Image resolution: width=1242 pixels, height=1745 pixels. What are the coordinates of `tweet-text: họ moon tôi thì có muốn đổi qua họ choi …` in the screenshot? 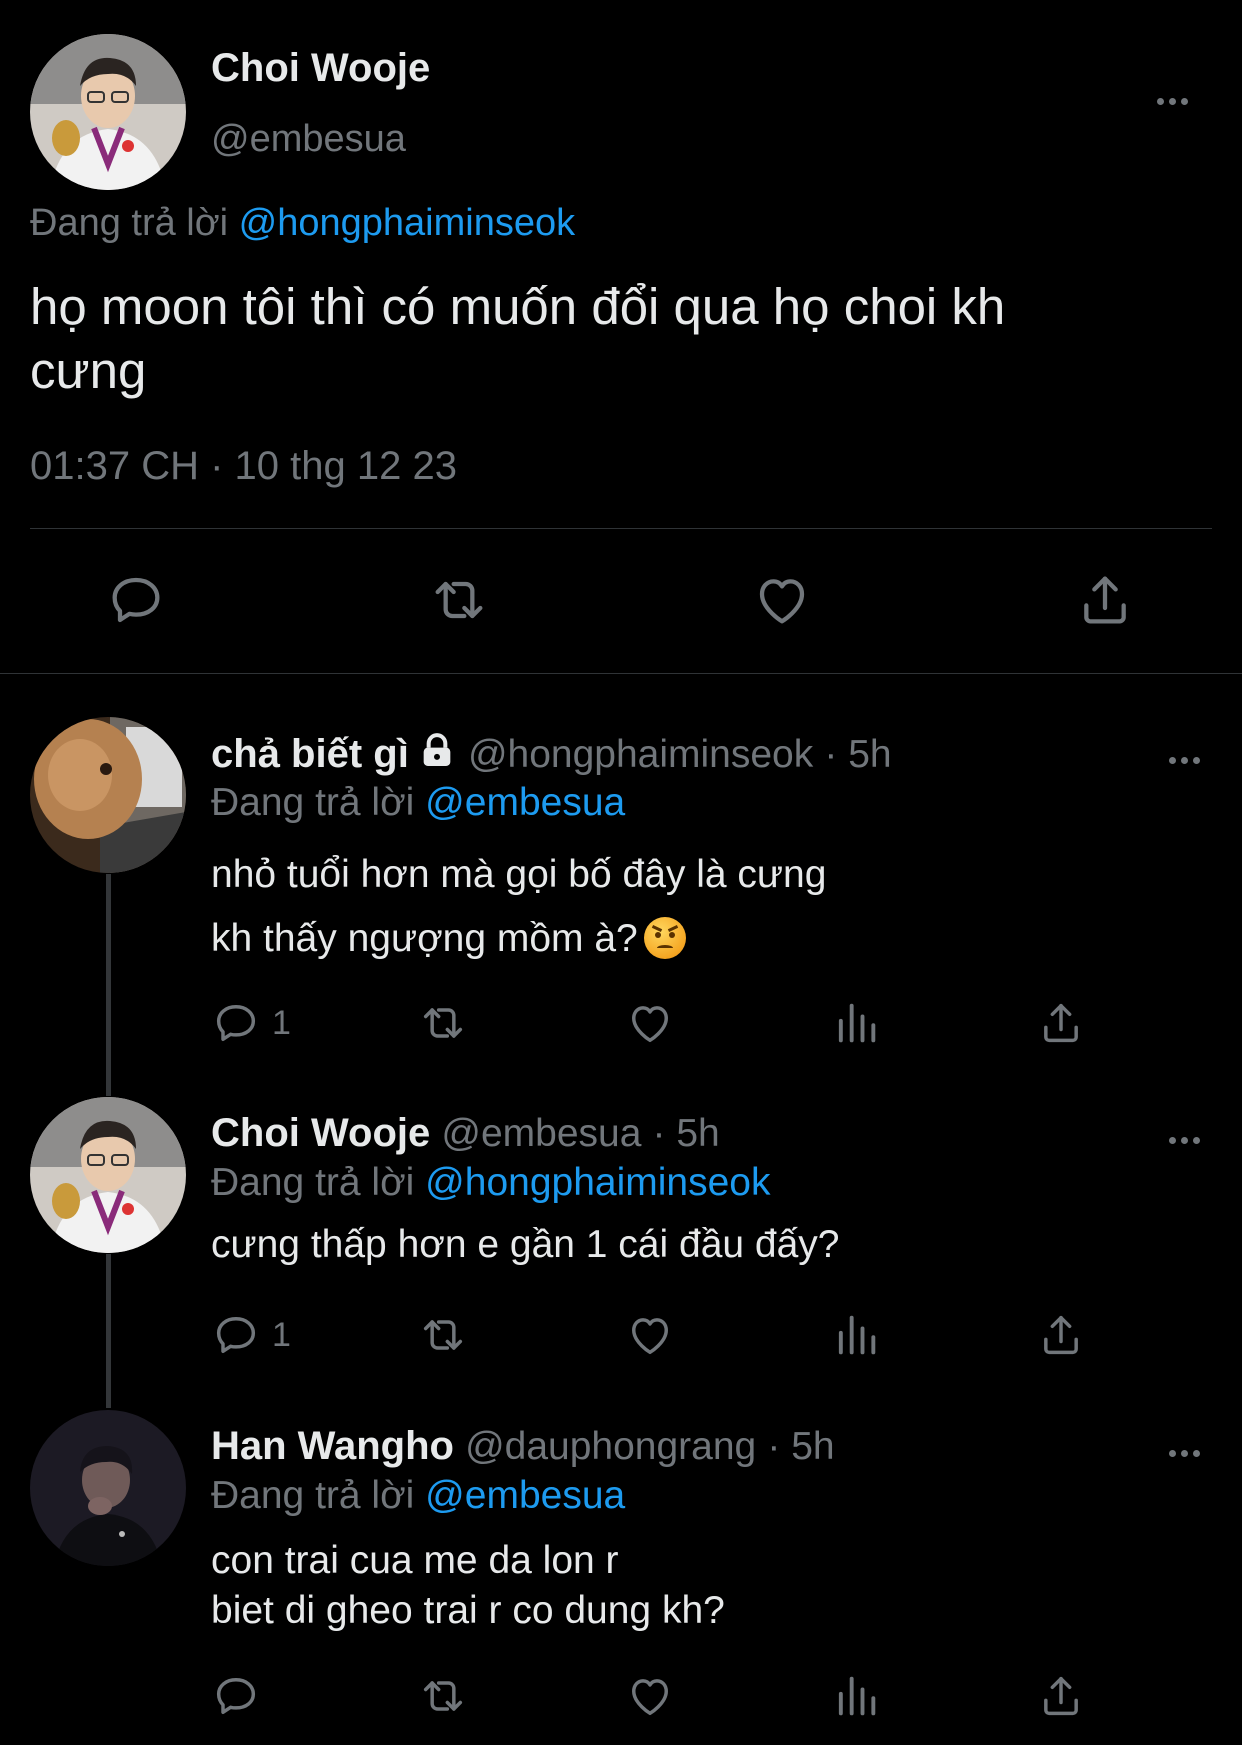 It's located at (518, 338).